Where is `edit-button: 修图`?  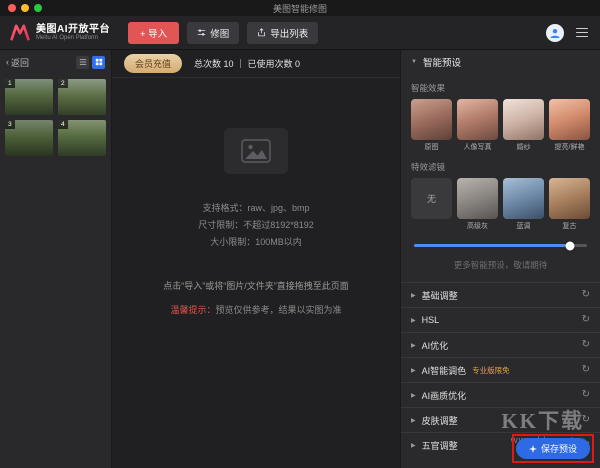 edit-button: 修图 is located at coordinates (213, 32).